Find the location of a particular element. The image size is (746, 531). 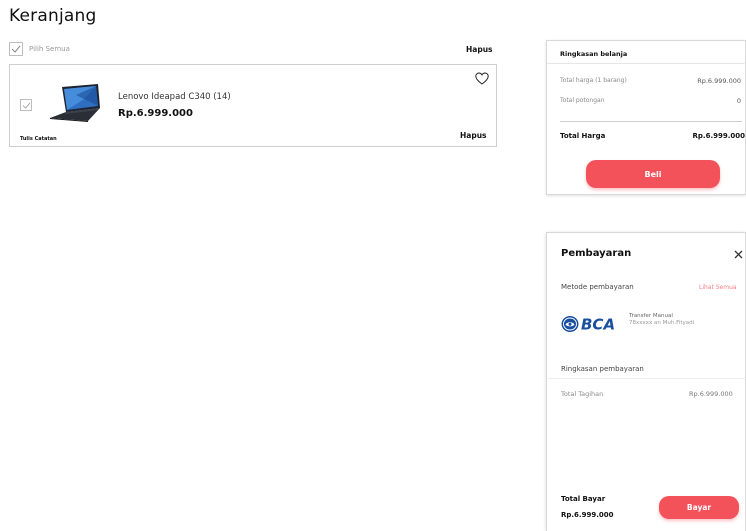

payment-summary-label: Ringkasan pembayaran is located at coordinates (602, 369).